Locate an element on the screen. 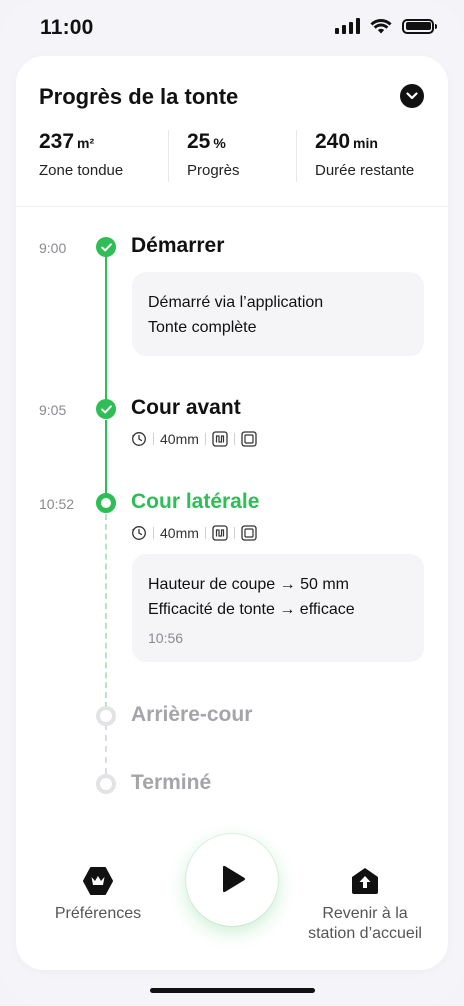  collapse-button is located at coordinates (412, 96).